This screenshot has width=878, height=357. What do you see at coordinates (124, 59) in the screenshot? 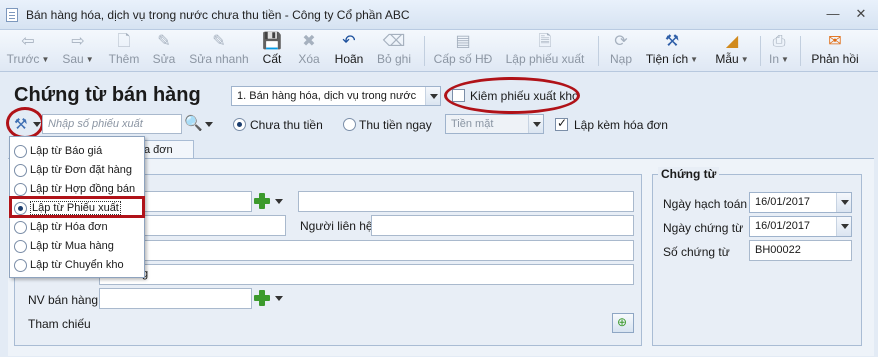
I see `toolbar-label: Thêm` at bounding box center [124, 59].